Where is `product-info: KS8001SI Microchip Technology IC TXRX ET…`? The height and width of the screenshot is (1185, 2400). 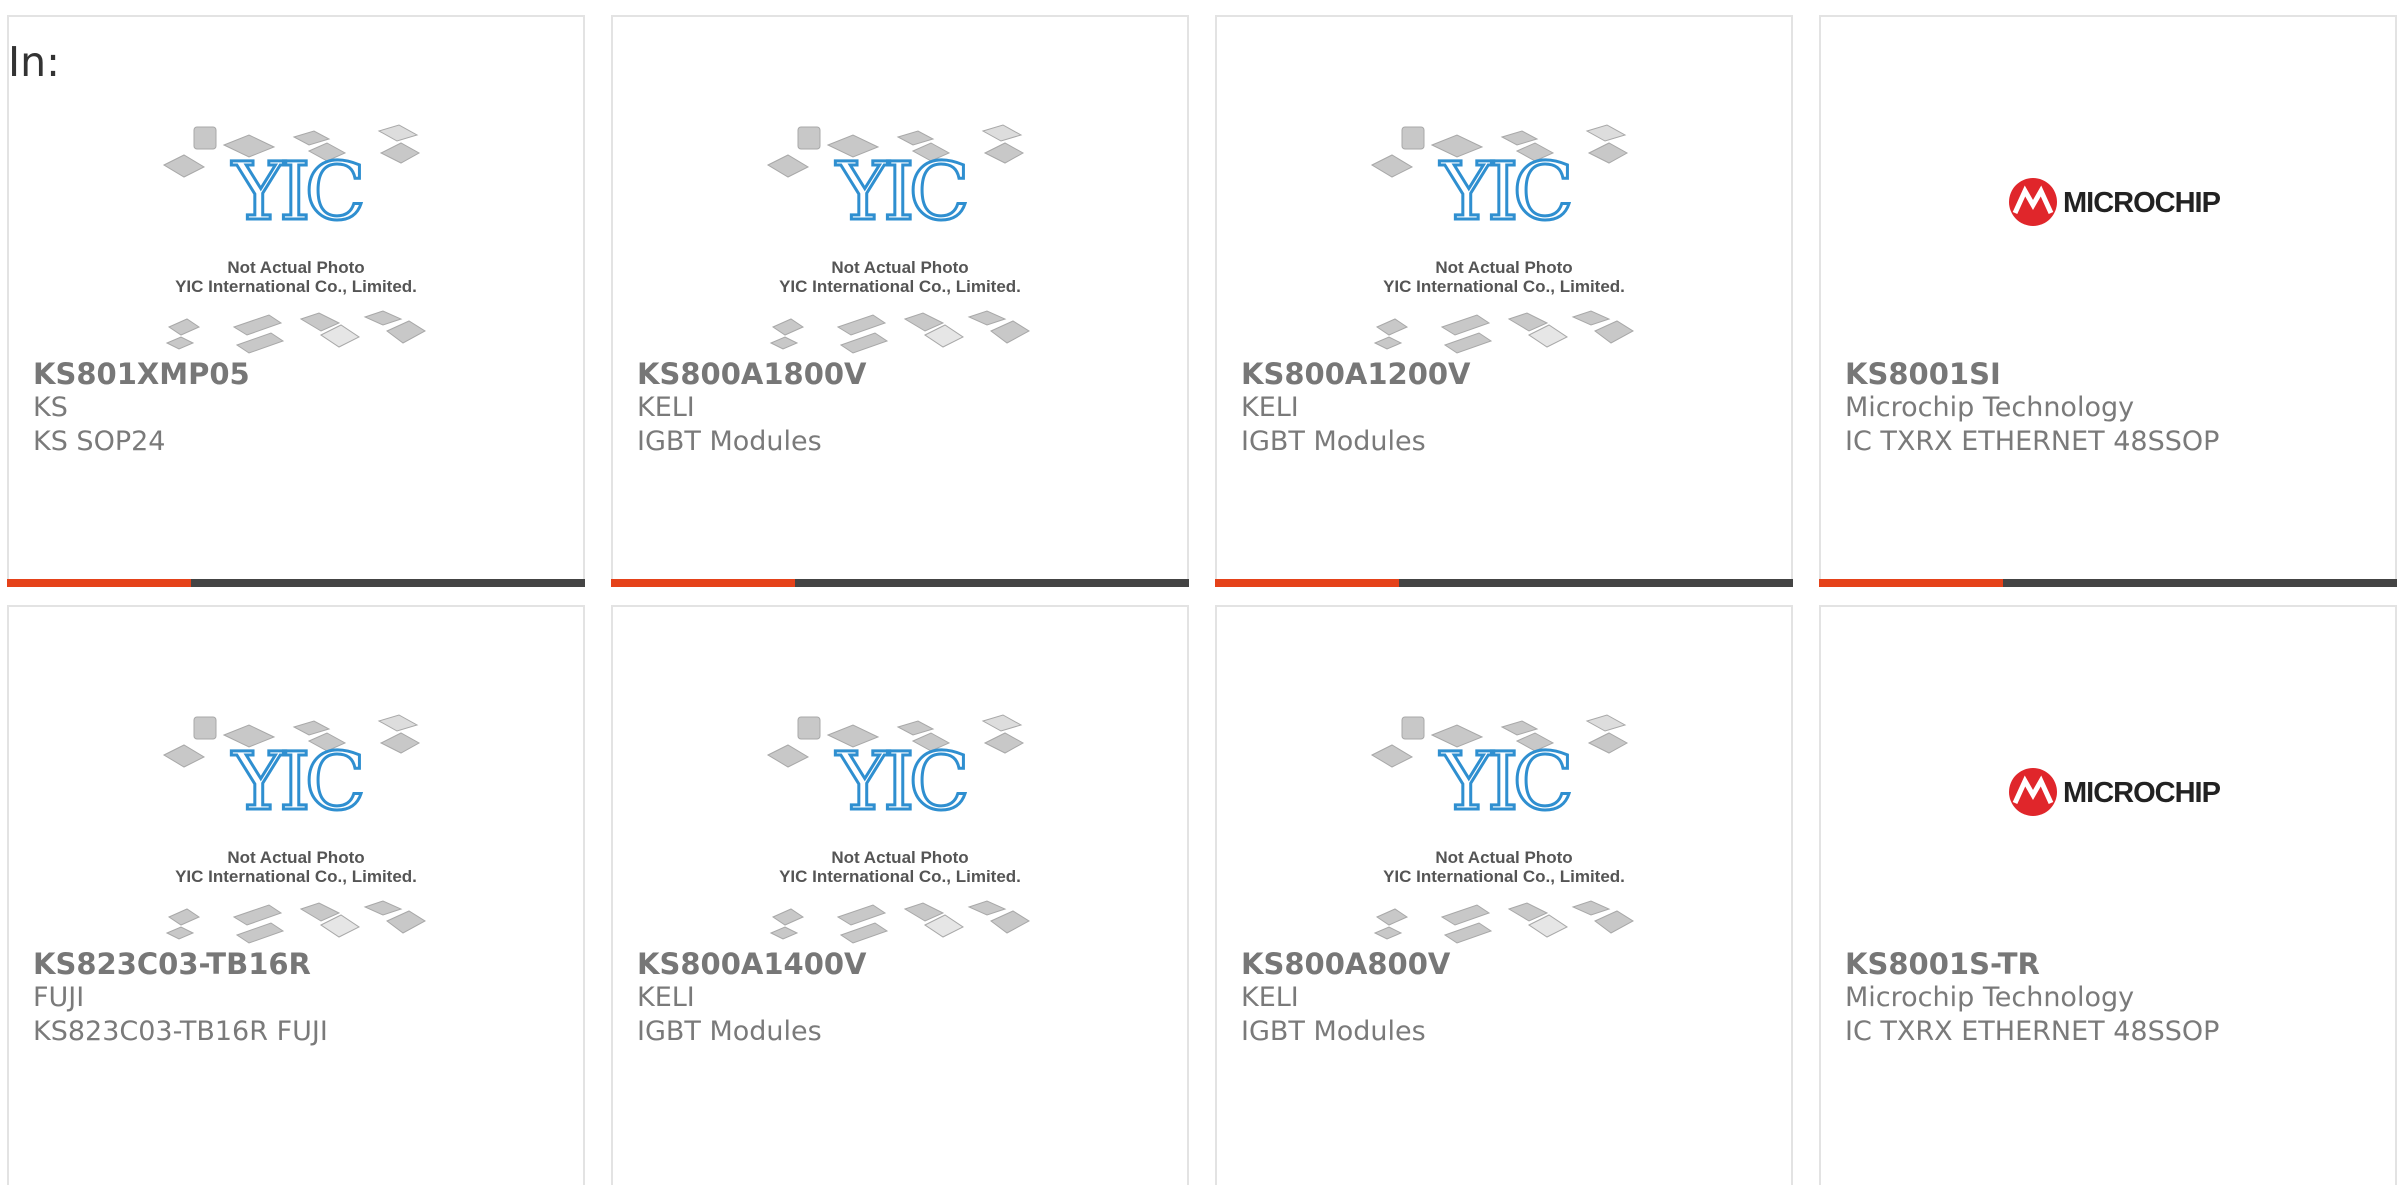
product-info: KS8001SI Microchip Technology IC TXRX ET… is located at coordinates (2115, 408).